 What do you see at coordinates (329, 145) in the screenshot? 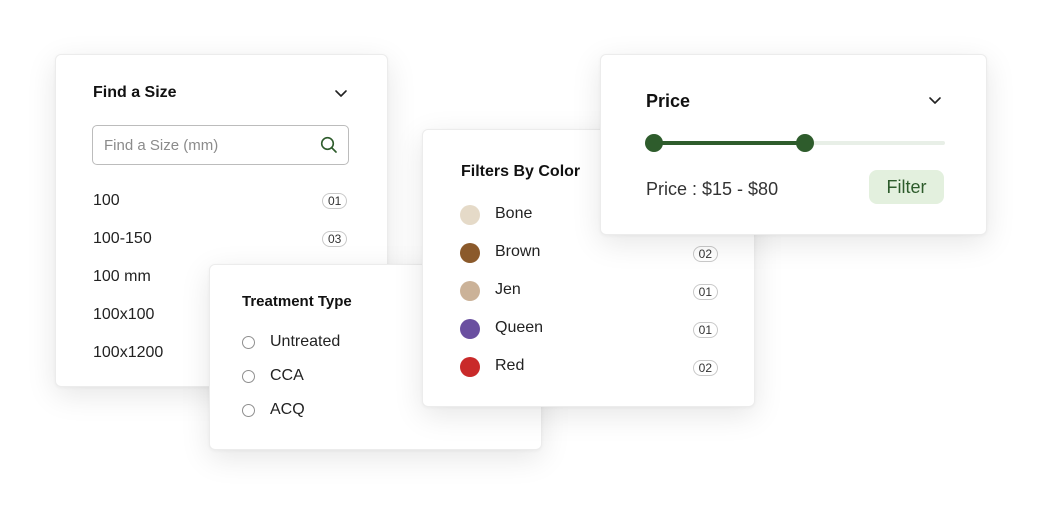
I see `search-icon` at bounding box center [329, 145].